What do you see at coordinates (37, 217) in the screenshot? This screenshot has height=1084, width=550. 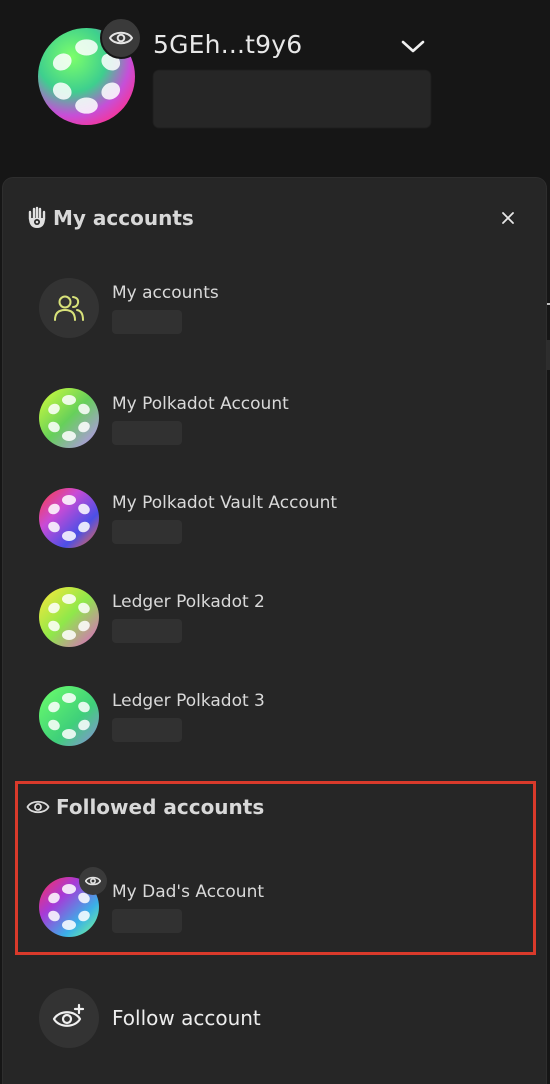 I see `hamsa-hand-icon` at bounding box center [37, 217].